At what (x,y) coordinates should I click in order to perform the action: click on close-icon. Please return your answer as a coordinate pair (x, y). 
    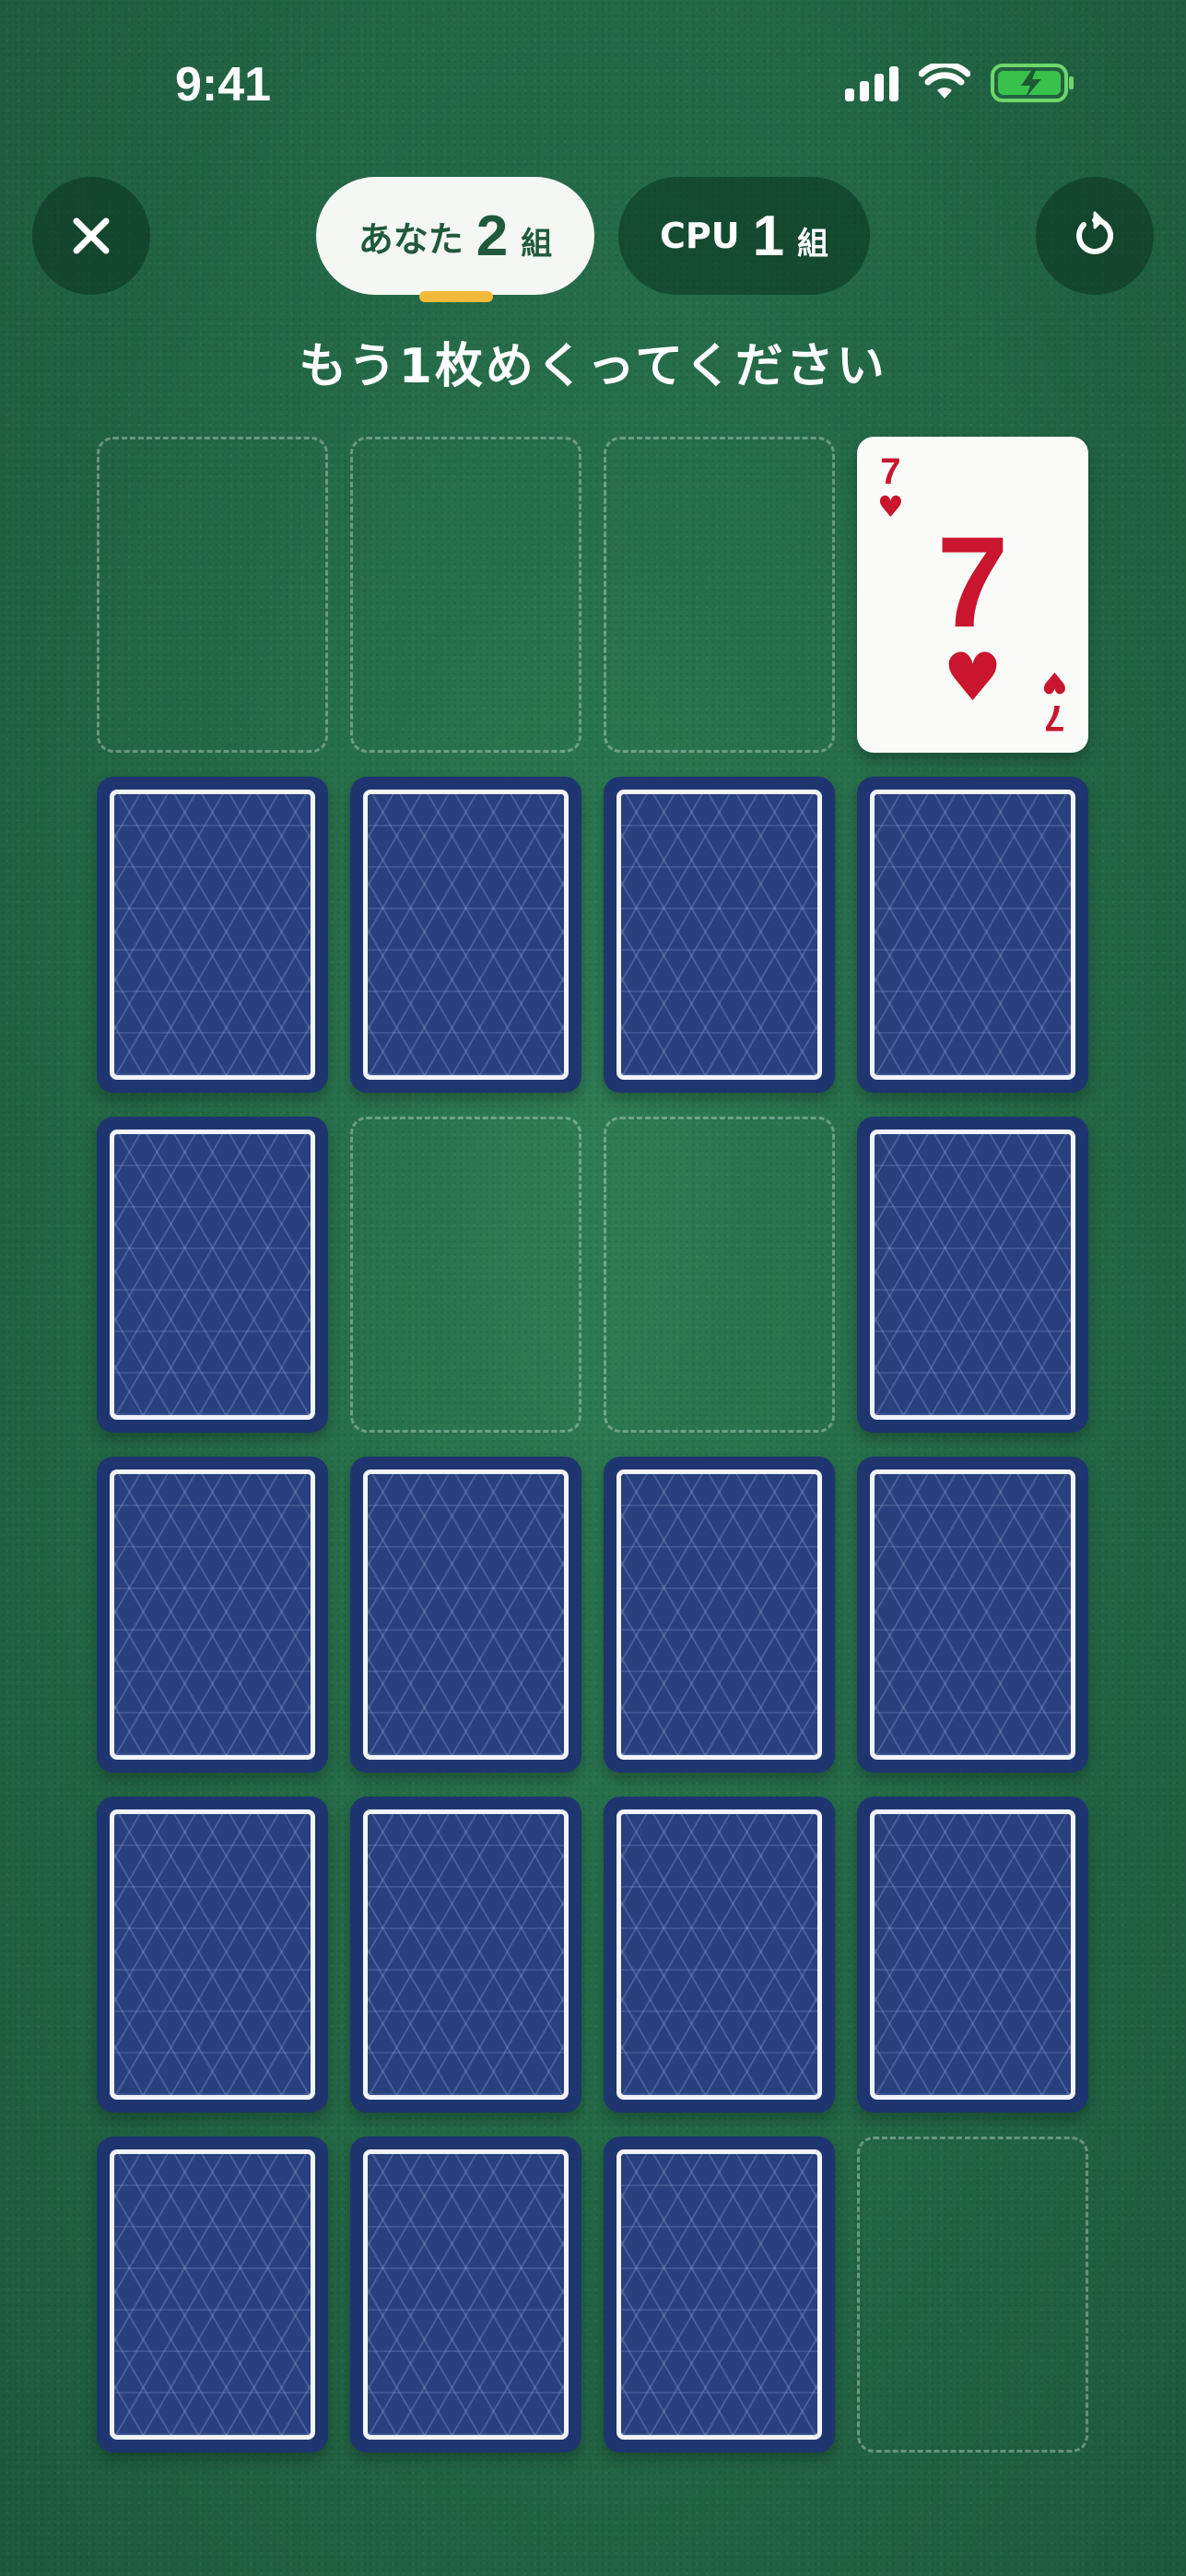
    Looking at the image, I should click on (91, 235).